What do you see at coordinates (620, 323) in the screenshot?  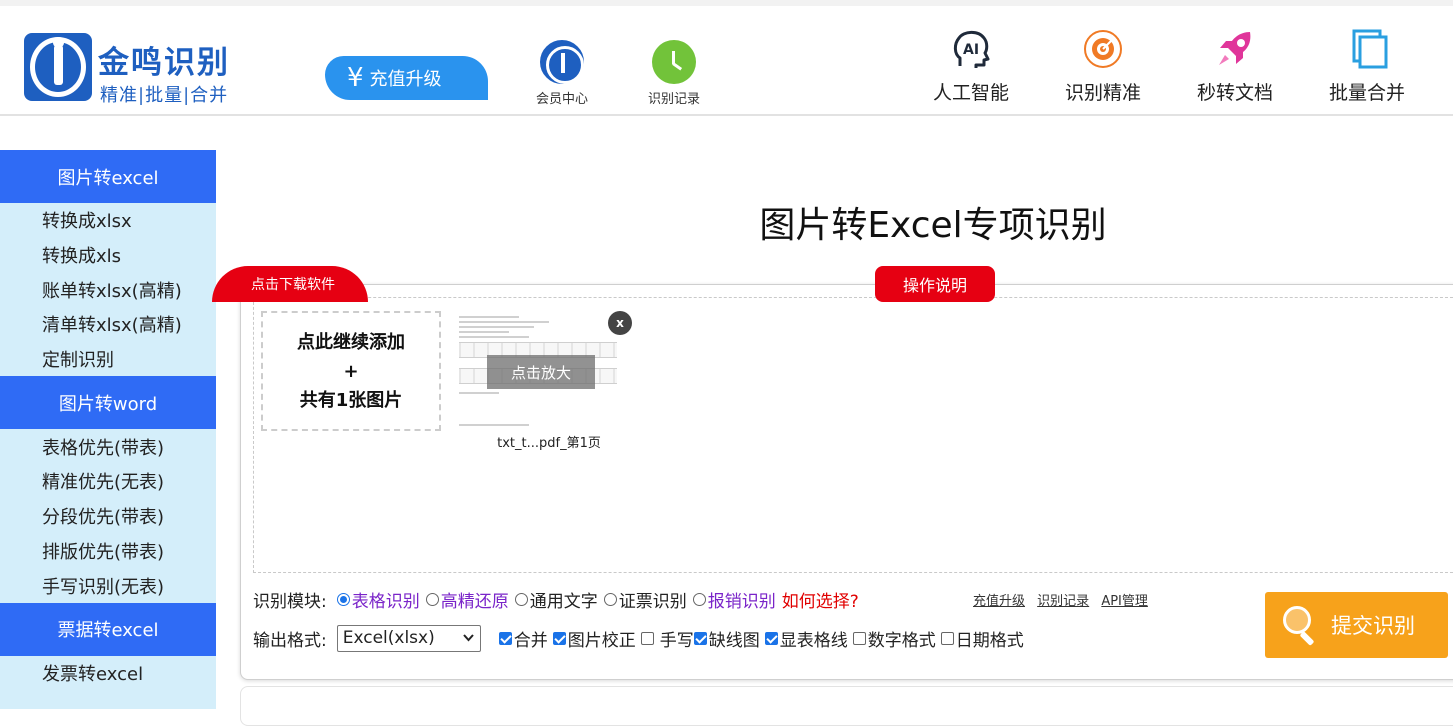 I see `remove-image-icon: x` at bounding box center [620, 323].